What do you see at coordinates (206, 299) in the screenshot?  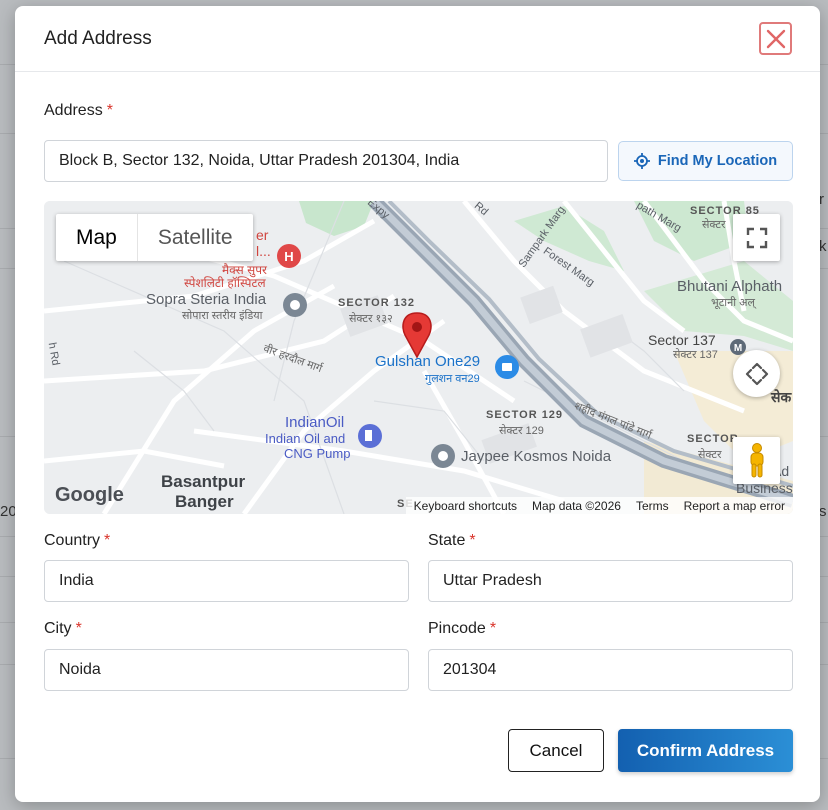 I see `map-label: Sopra Steria India` at bounding box center [206, 299].